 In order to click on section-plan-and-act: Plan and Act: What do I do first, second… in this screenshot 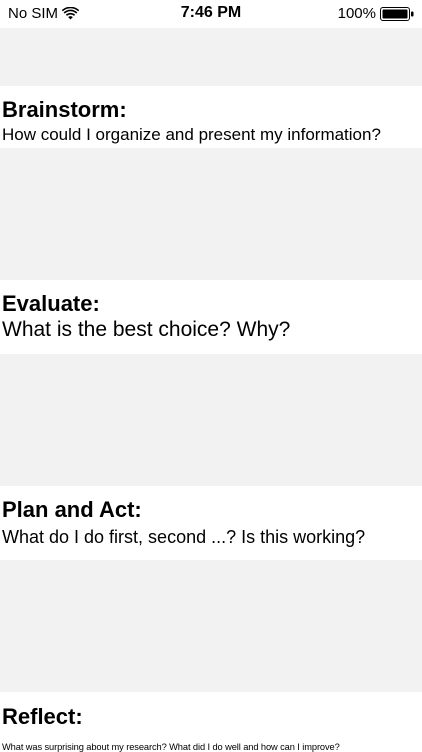, I will do `click(211, 523)`.